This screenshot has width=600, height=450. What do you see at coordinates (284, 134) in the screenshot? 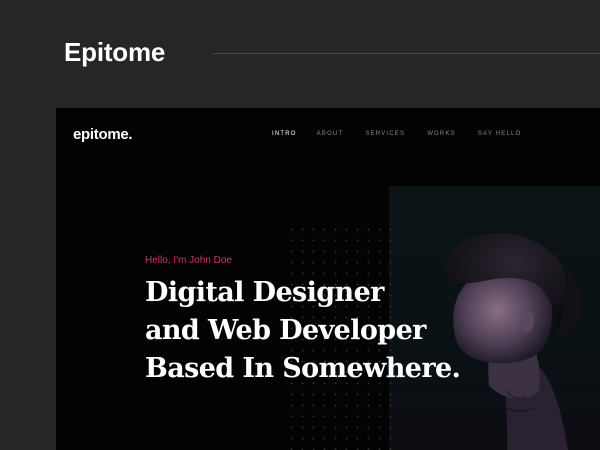
I see `nav-intro: INTRO` at bounding box center [284, 134].